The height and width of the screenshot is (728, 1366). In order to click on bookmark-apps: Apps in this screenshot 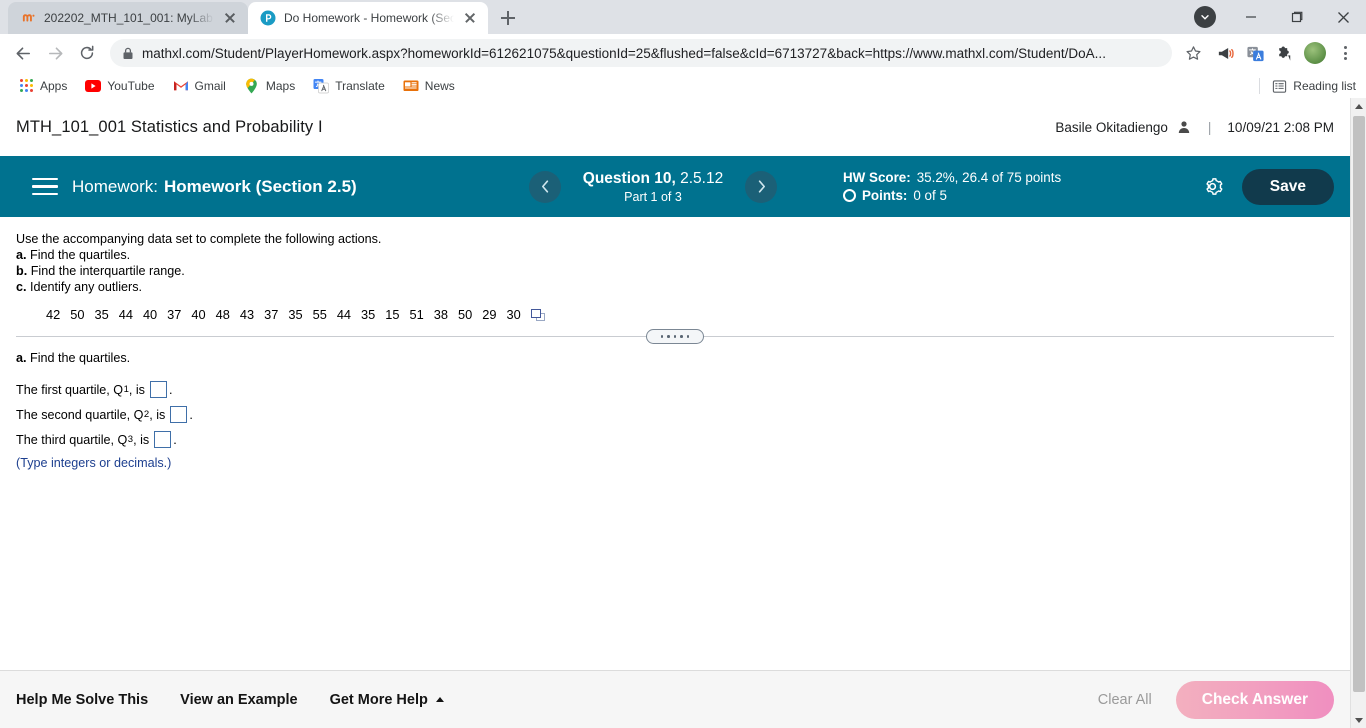, I will do `click(42, 86)`.